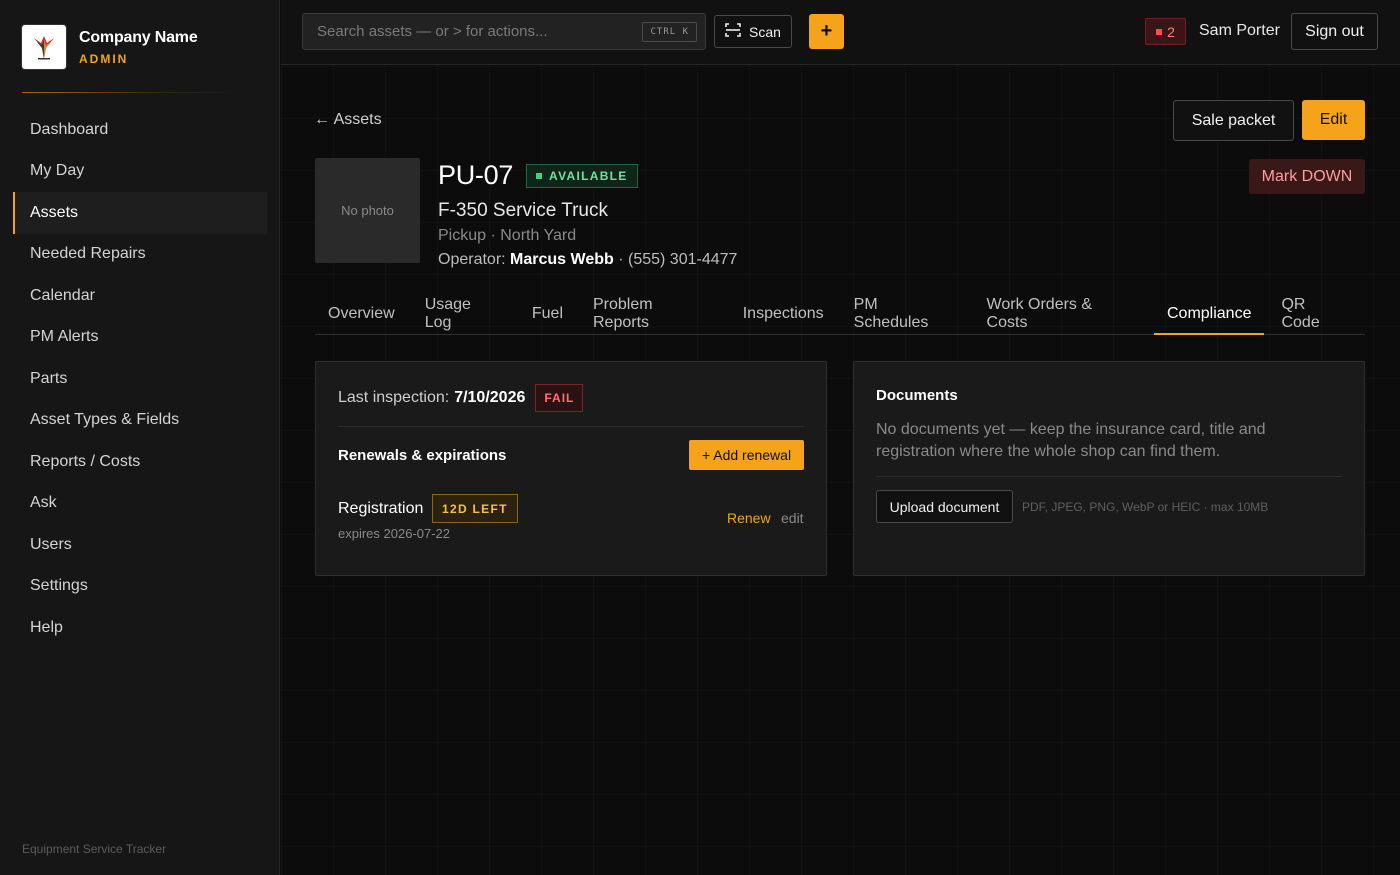 This screenshot has height=875, width=1400. What do you see at coordinates (138, 37) in the screenshot?
I see `company-name: Company Name` at bounding box center [138, 37].